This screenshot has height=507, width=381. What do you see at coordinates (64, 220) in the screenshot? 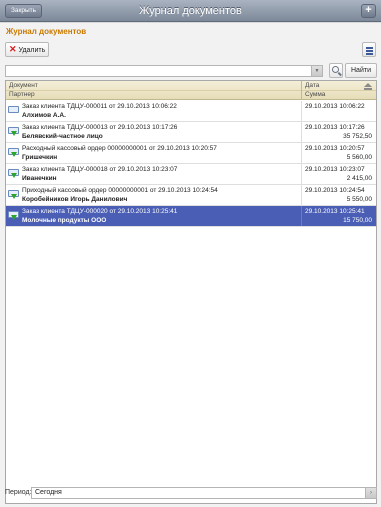
I see `row-partner: Молочные продукты ООО` at bounding box center [64, 220].